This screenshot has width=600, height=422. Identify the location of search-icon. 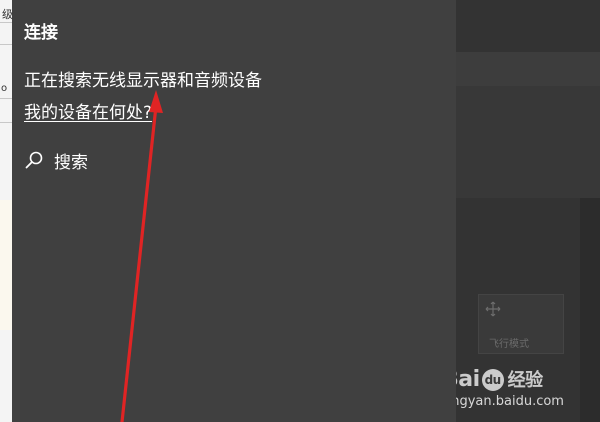
(34, 160).